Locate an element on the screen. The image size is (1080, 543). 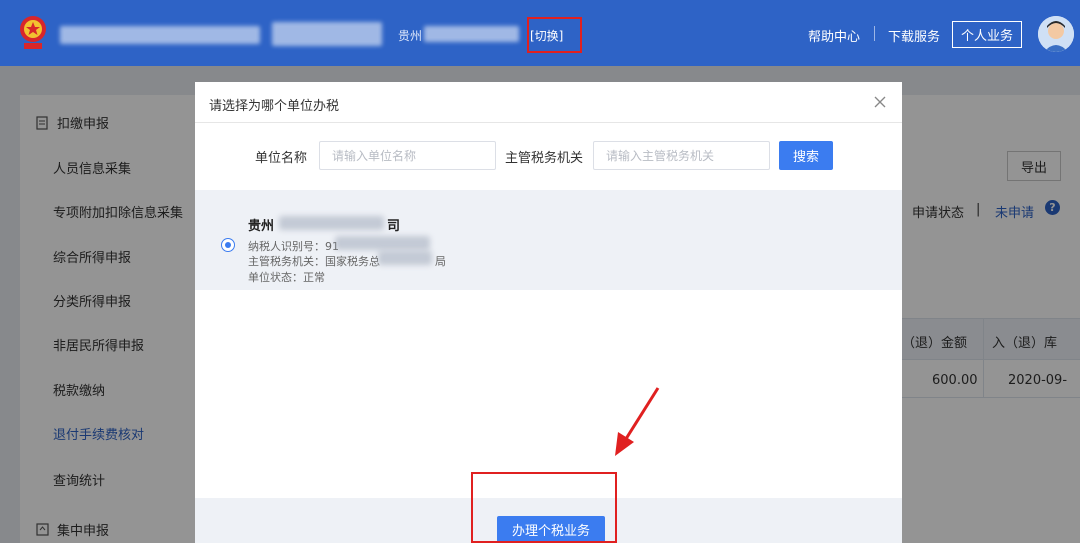
unit-name-label: 单位名称 is located at coordinates (281, 158).